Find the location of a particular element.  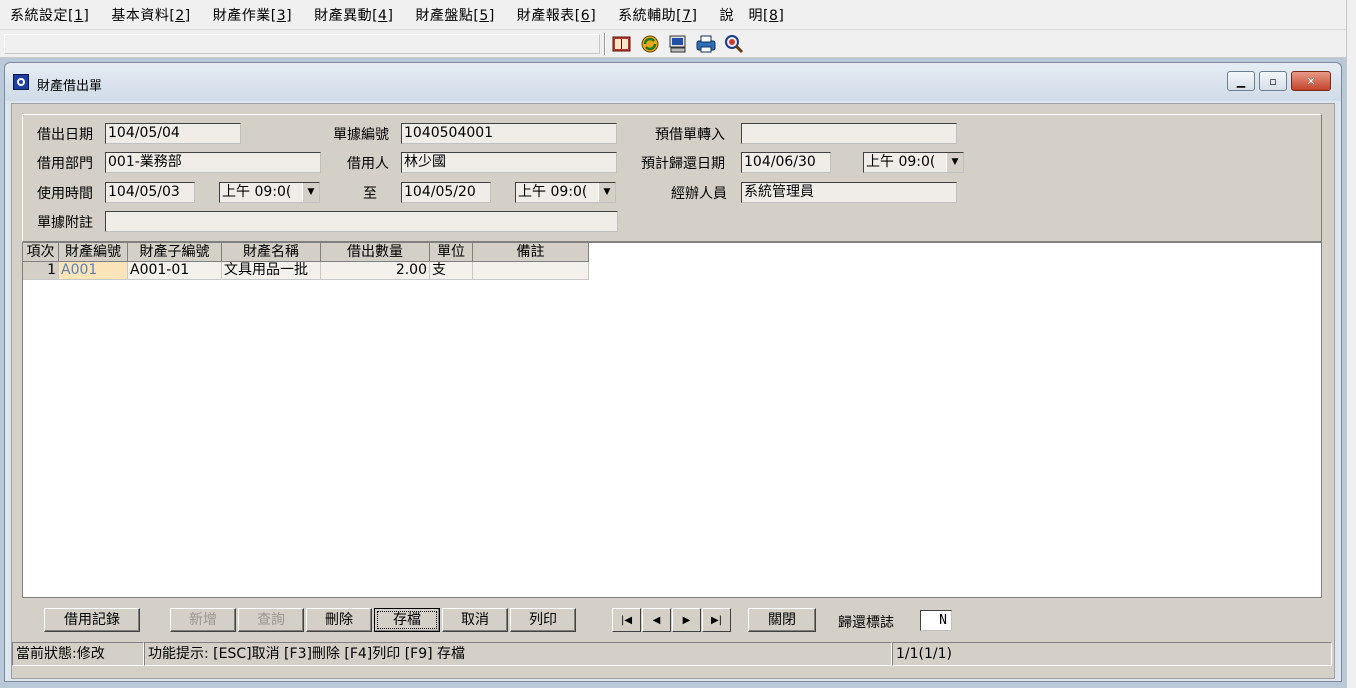

right-edge-panel is located at coordinates (1351, 344).